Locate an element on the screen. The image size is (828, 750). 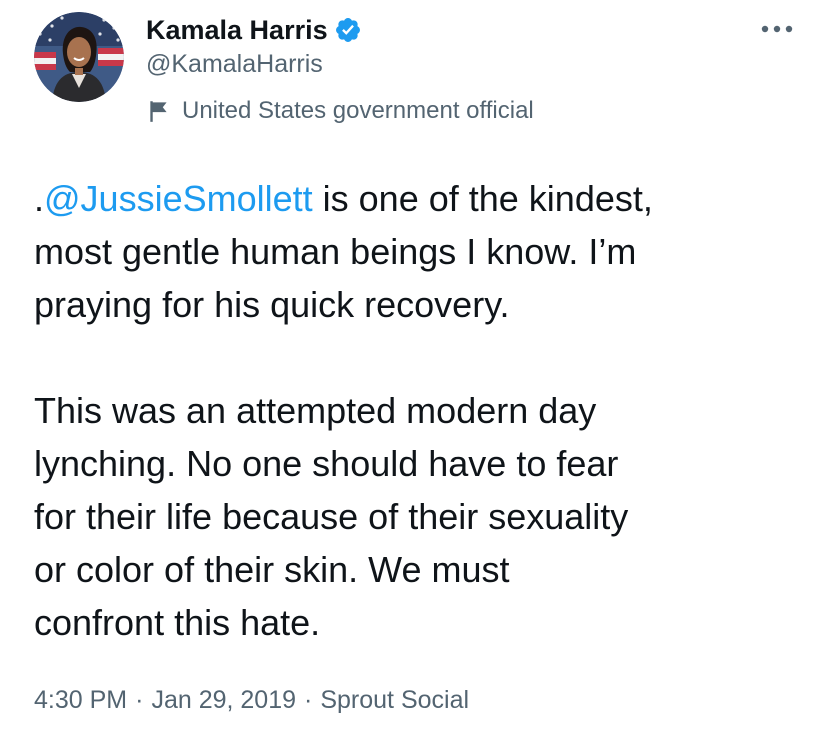
mention-link: @JussieSmollett is located at coordinates (178, 198).